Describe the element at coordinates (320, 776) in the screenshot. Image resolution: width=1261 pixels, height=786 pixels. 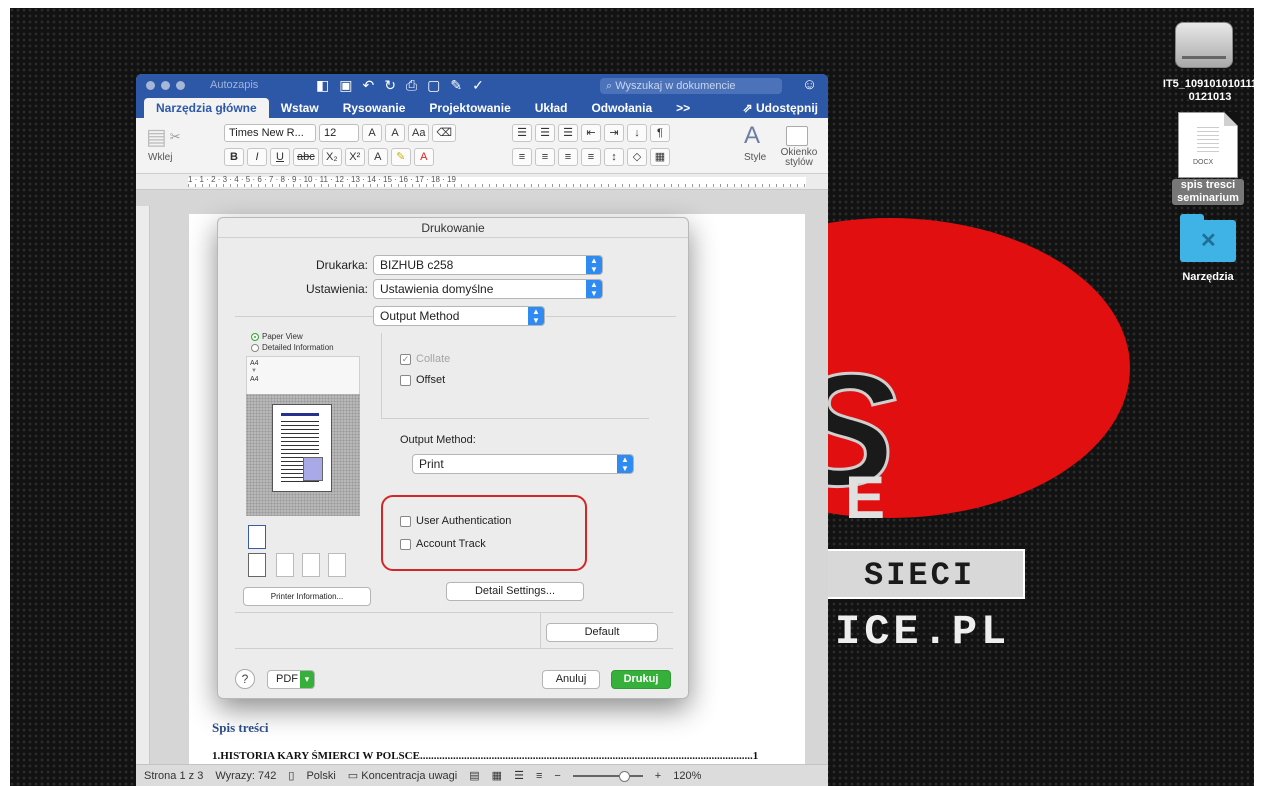
I see `language: Polski` at that location.